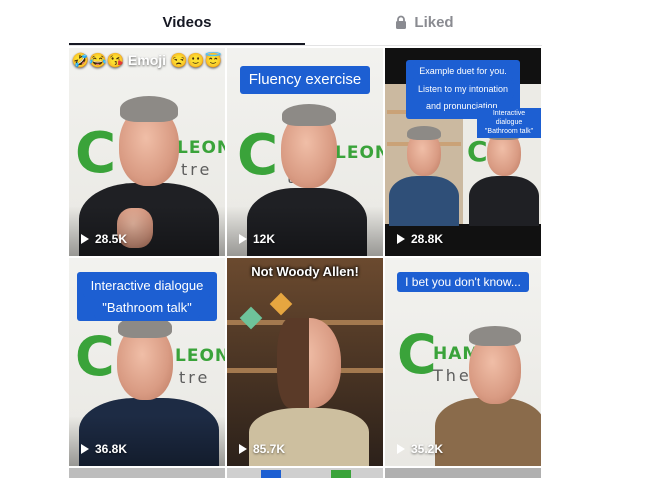 The image size is (654, 478). What do you see at coordinates (401, 22) in the screenshot?
I see `lock-icon` at bounding box center [401, 22].